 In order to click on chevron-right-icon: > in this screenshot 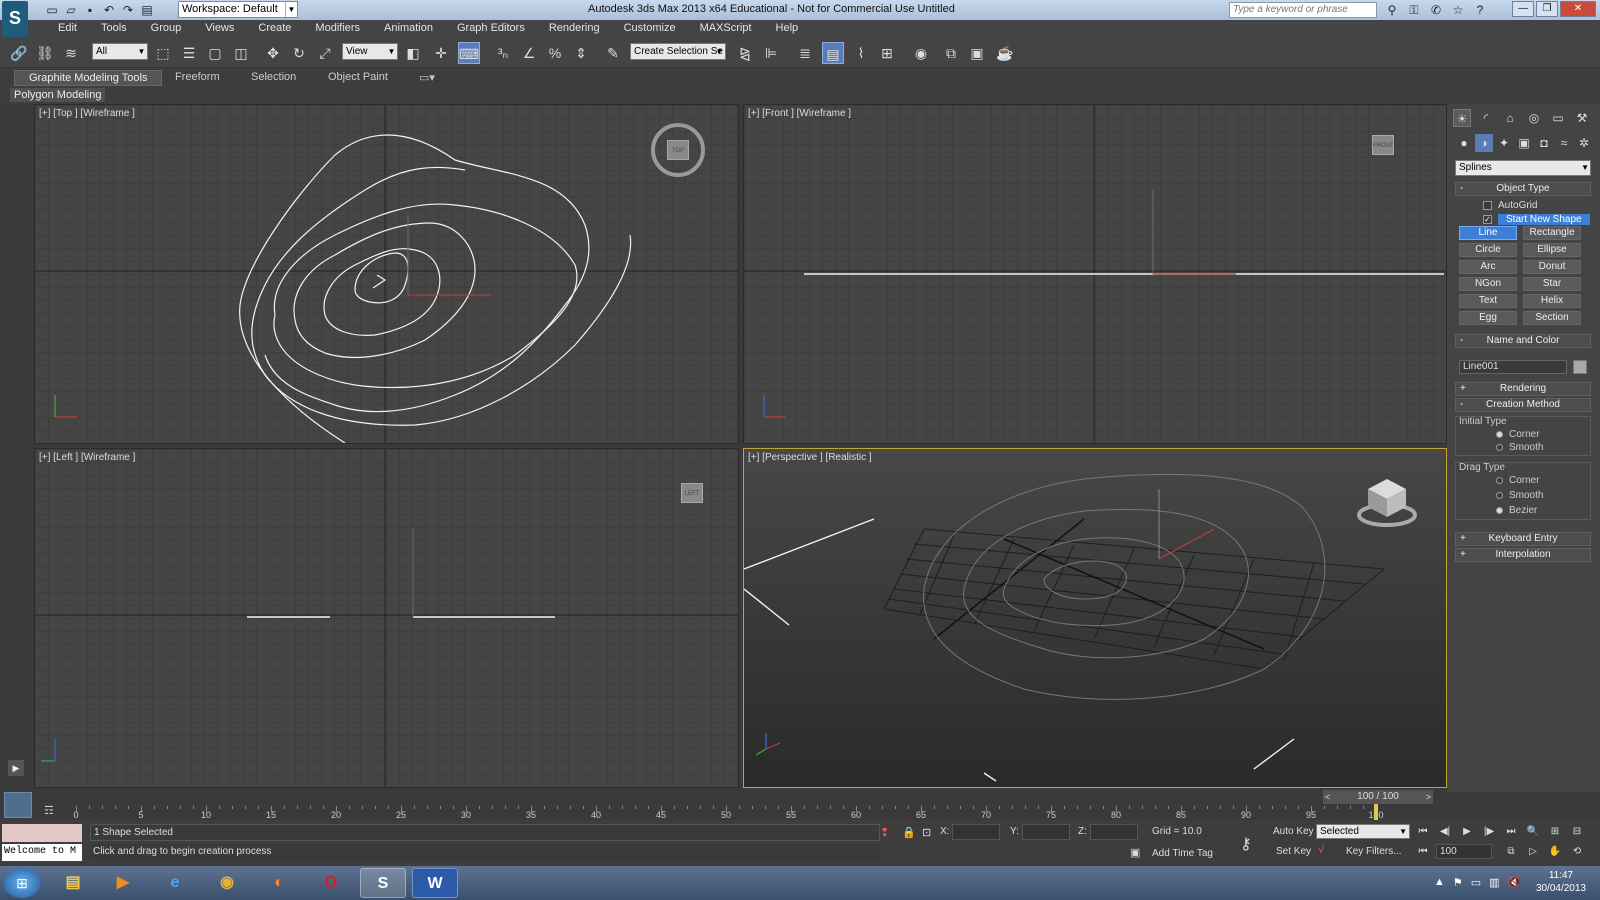, I will do `click(1428, 797)`.